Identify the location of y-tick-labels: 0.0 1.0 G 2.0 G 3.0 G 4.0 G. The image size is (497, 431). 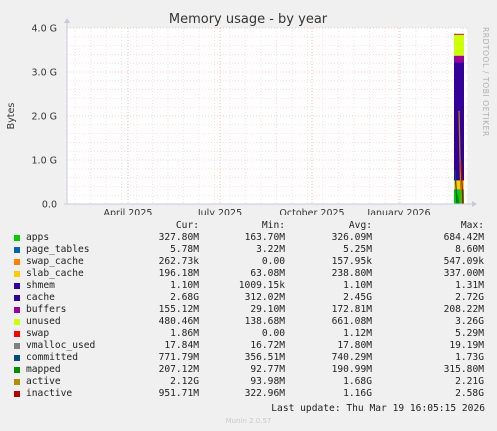
(45, 117).